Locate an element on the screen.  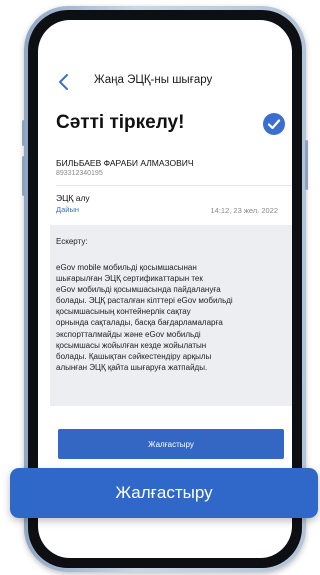
note-line: болады. Қашықтан сәйкестендіру арқылы is located at coordinates (134, 356).